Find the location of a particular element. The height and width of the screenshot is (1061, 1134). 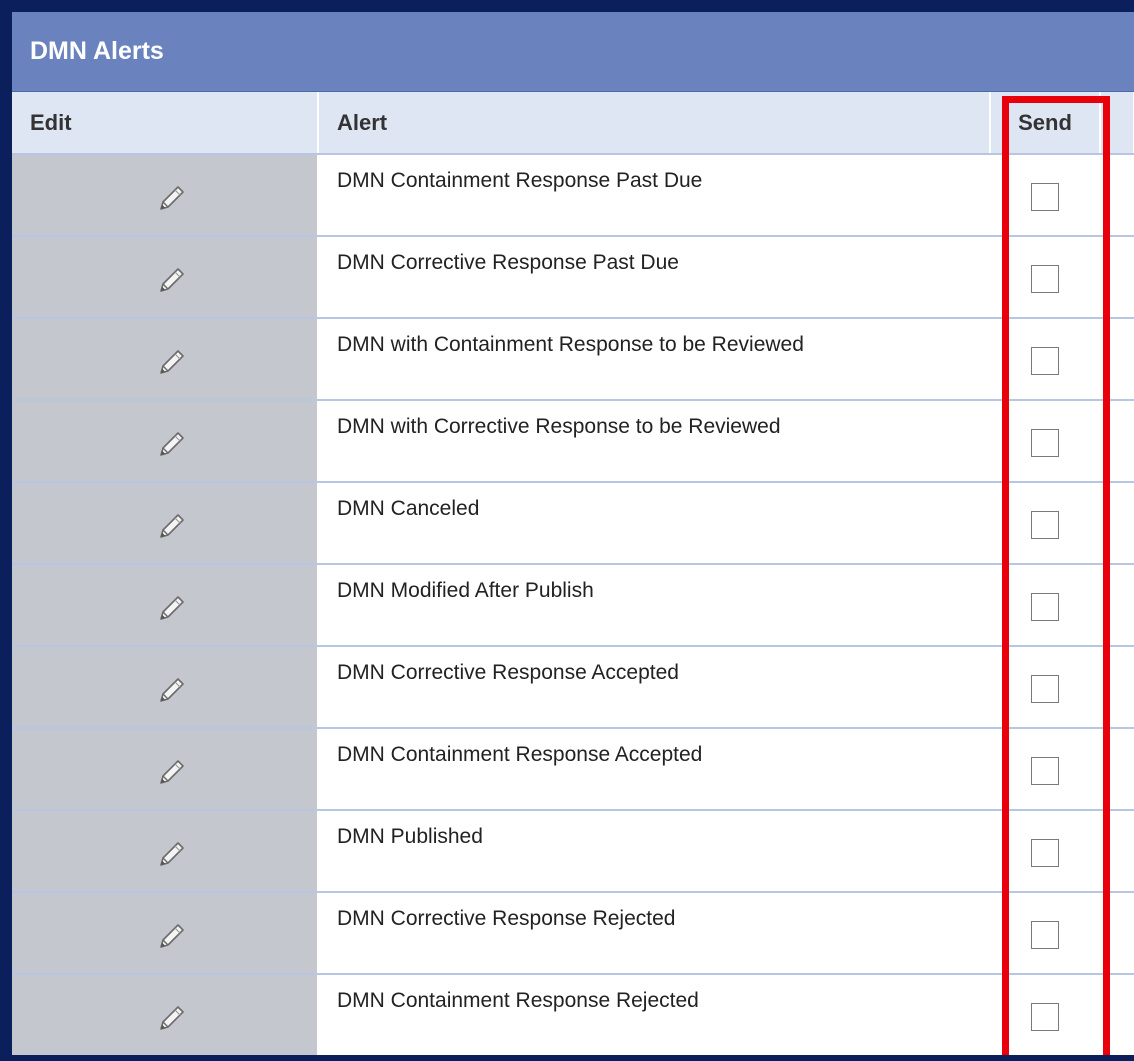

table-row: DMN Modified After Publish is located at coordinates (573, 605).